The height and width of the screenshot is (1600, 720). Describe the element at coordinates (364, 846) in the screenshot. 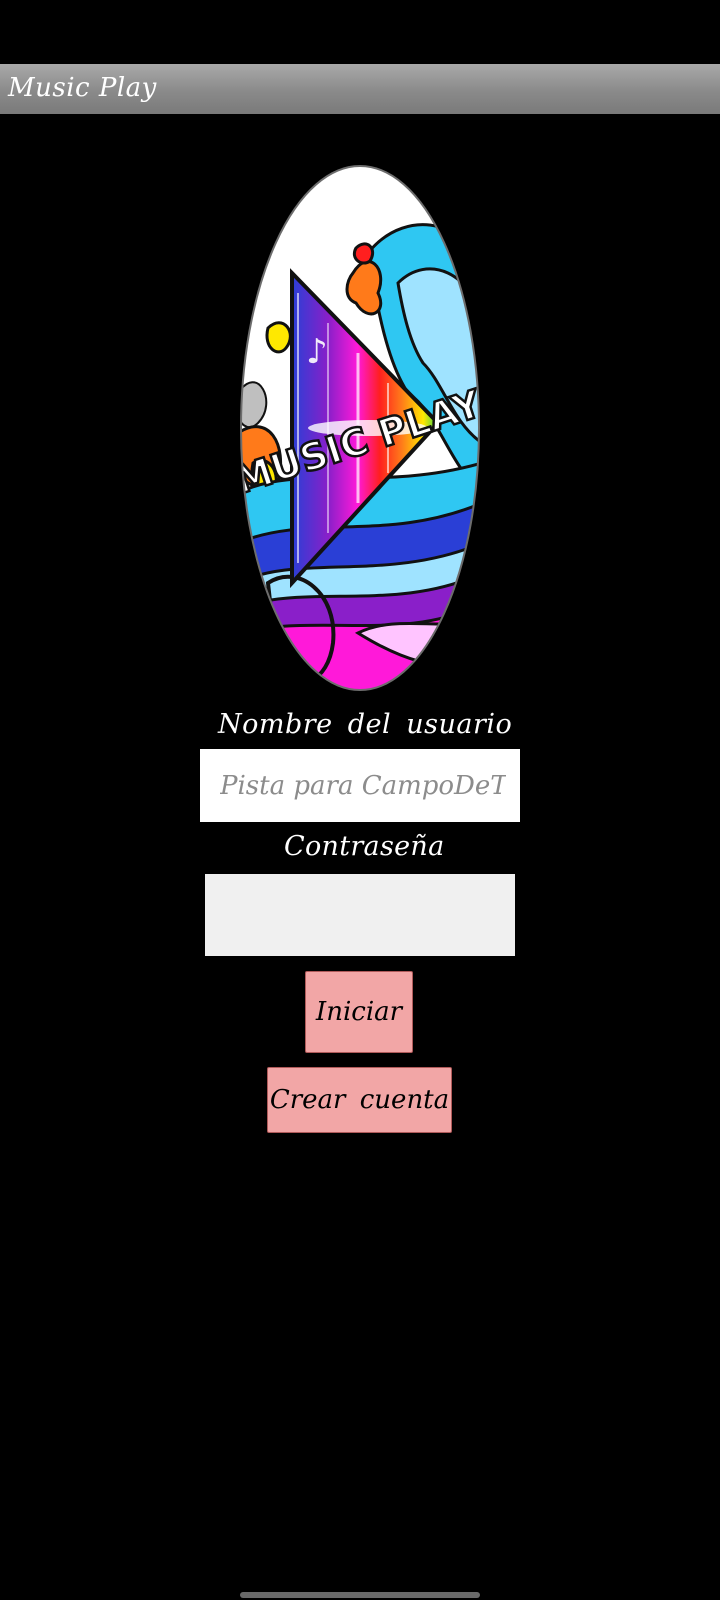

I see `password-label: Contraseña` at that location.